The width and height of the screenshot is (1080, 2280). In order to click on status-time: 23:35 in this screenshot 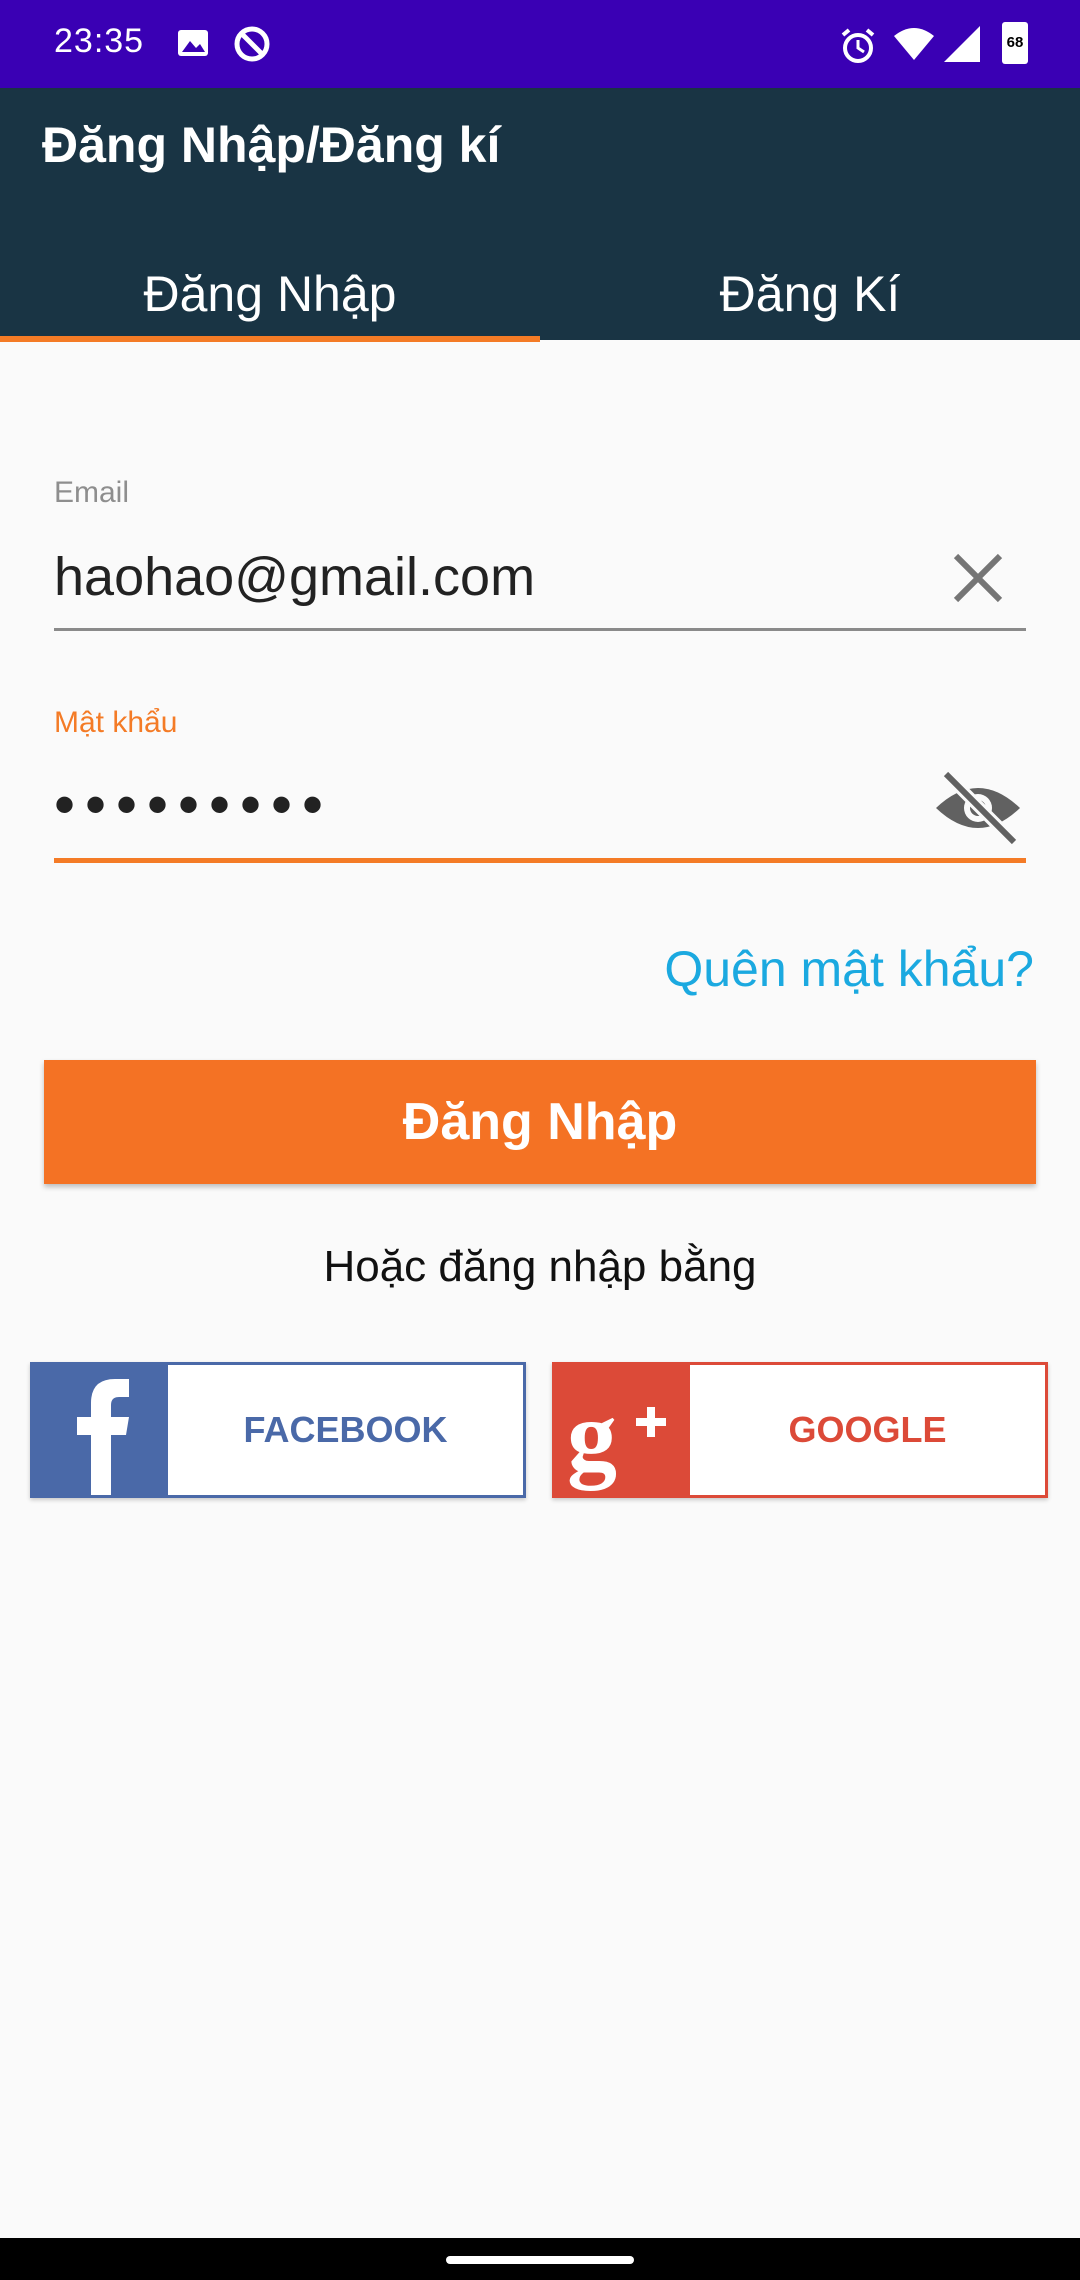, I will do `click(99, 41)`.